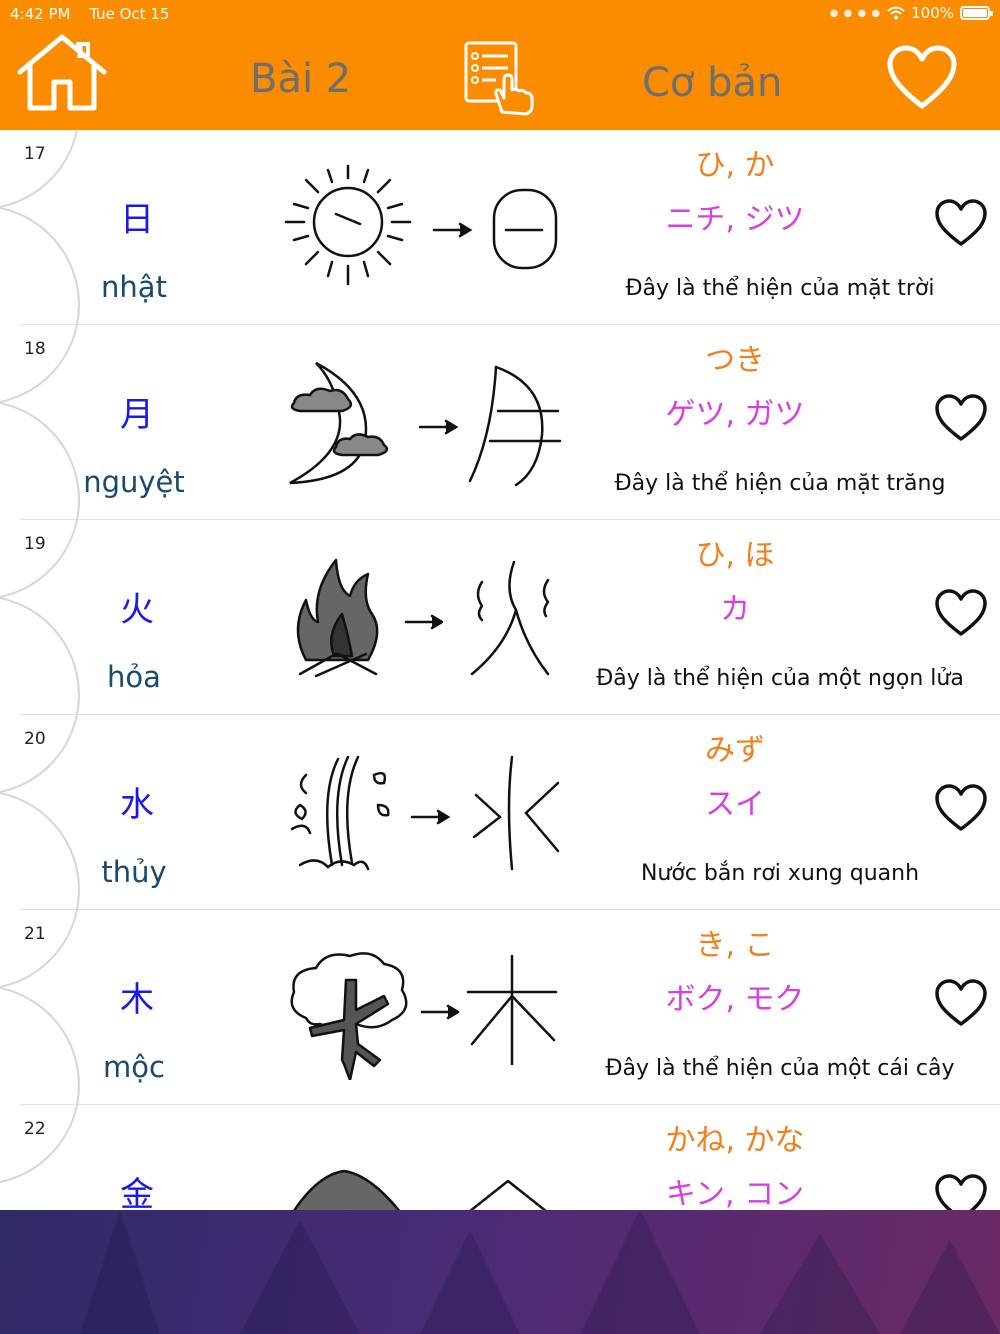 This screenshot has height=1334, width=1000. Describe the element at coordinates (932, 13) in the screenshot. I see `battery-percent: 100%` at that location.